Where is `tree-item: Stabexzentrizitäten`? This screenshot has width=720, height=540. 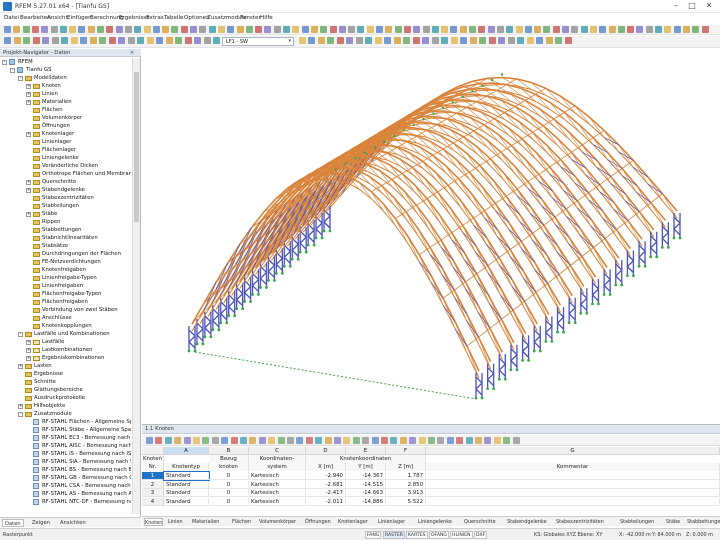
tree-item: Stabexzentrizitäten is located at coordinates (65, 198).